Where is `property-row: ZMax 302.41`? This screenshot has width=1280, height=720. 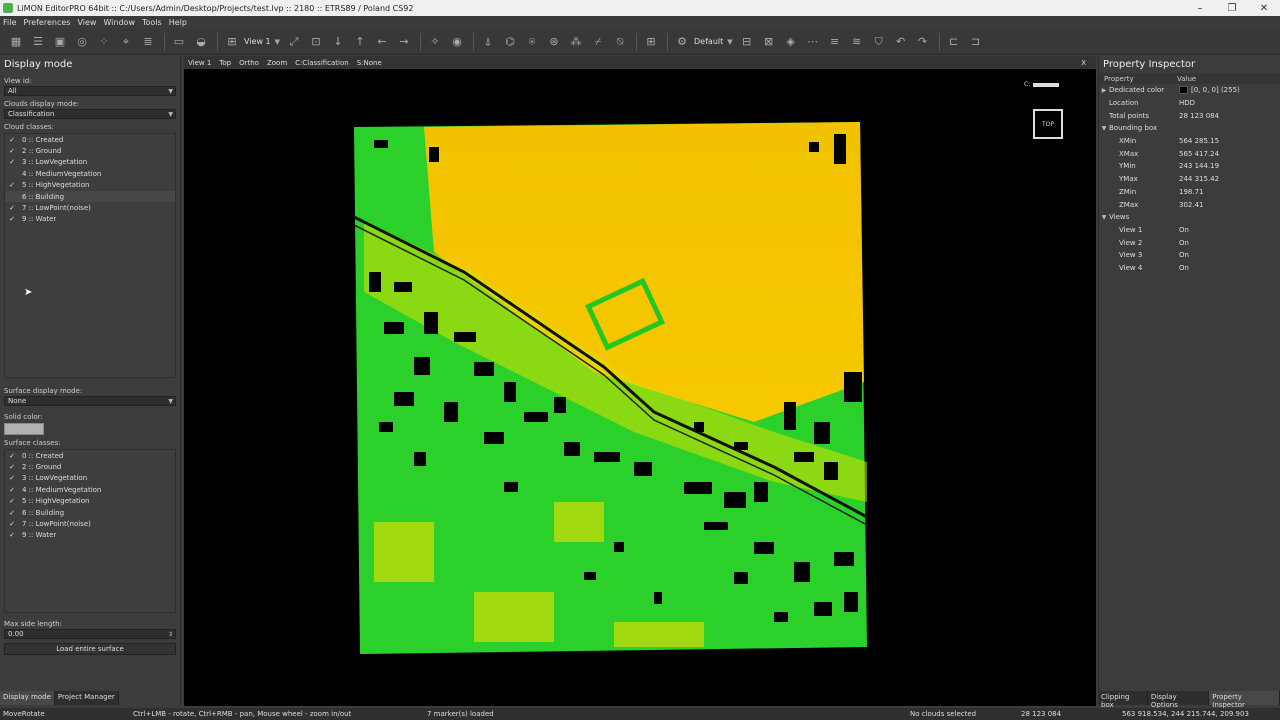 property-row: ZMax 302.41 is located at coordinates (1189, 204).